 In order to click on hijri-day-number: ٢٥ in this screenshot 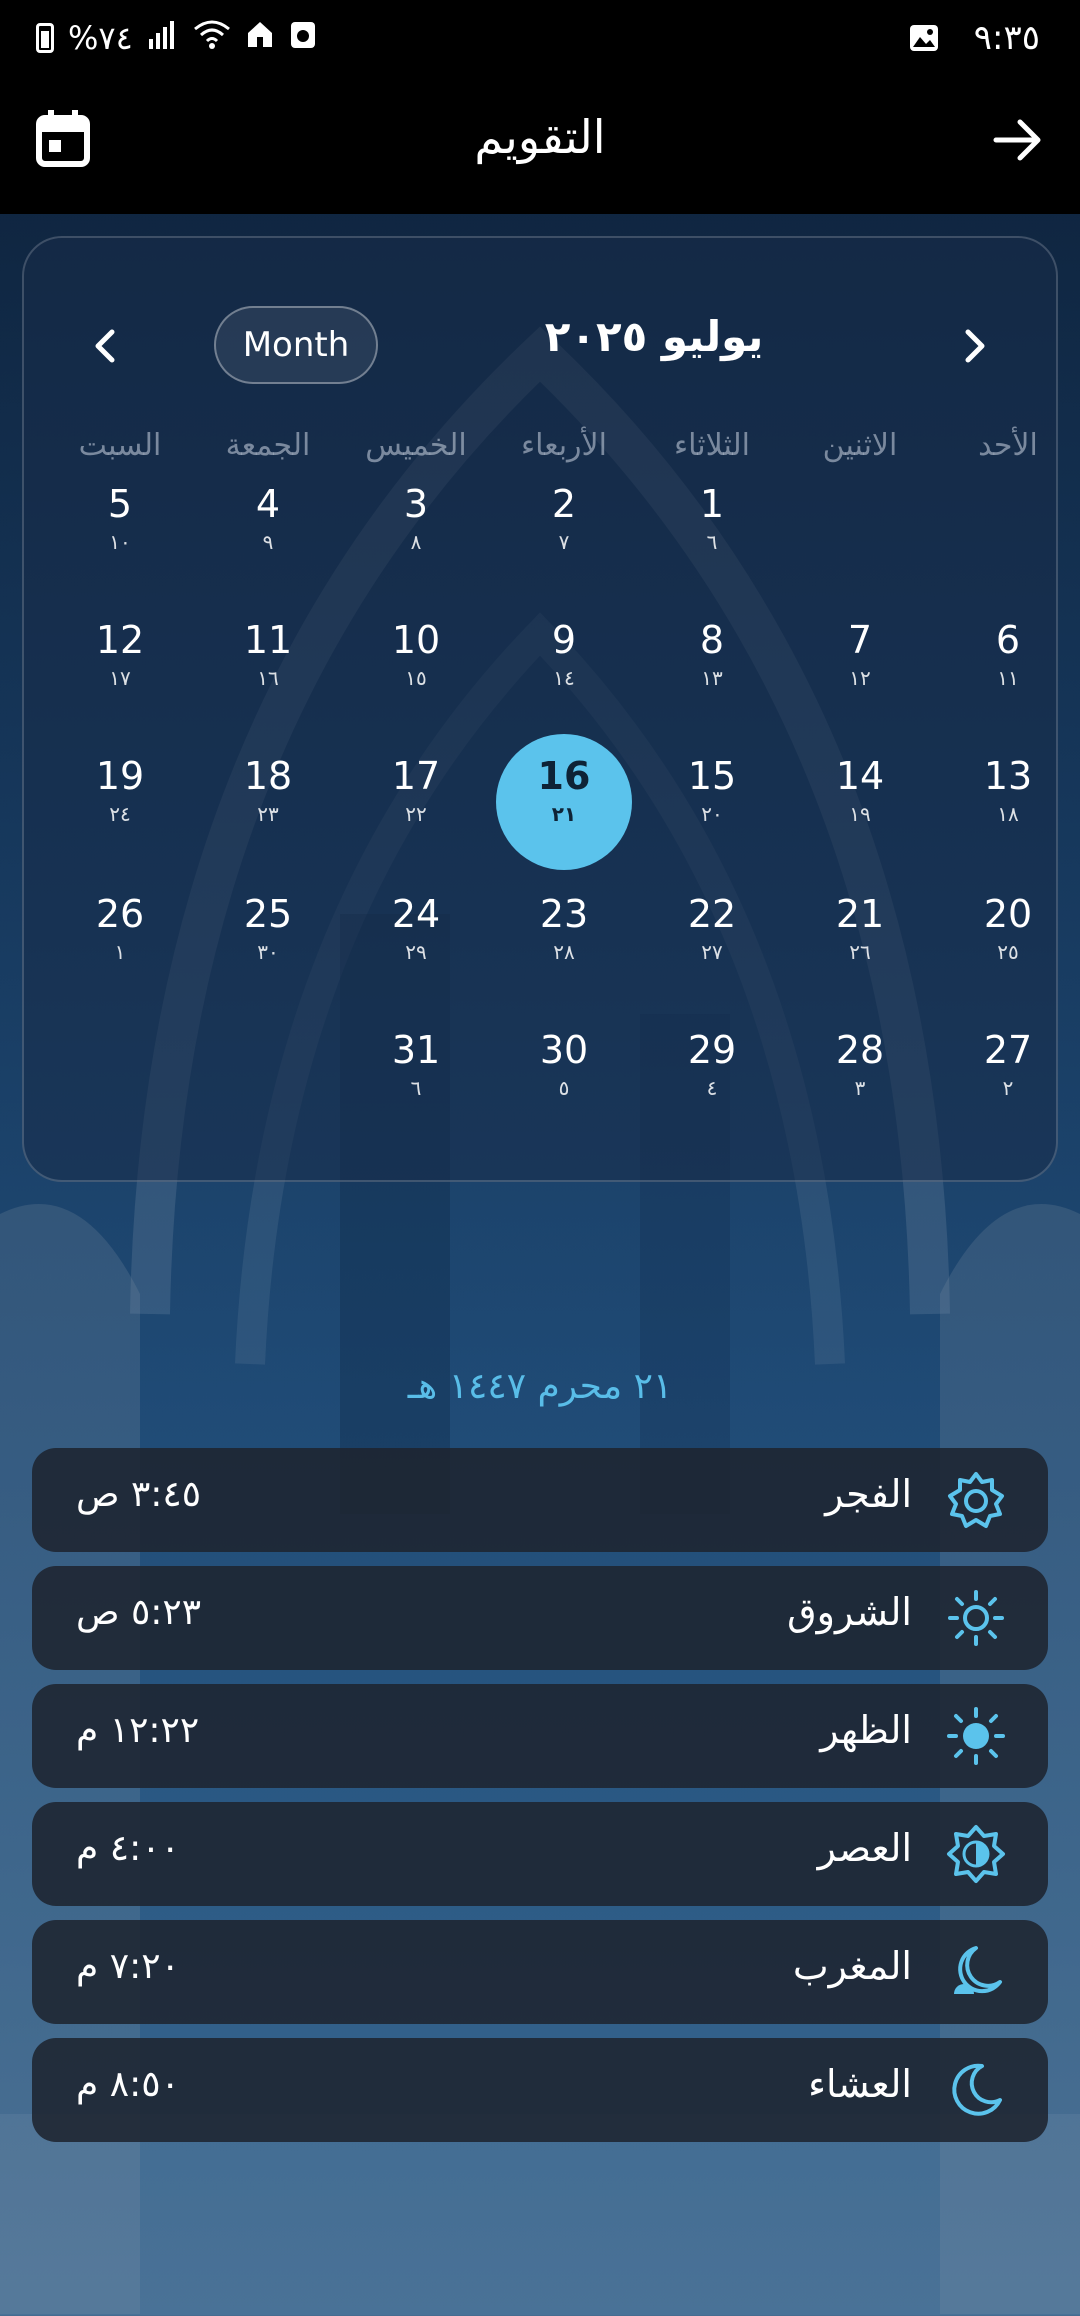, I will do `click(1008, 952)`.